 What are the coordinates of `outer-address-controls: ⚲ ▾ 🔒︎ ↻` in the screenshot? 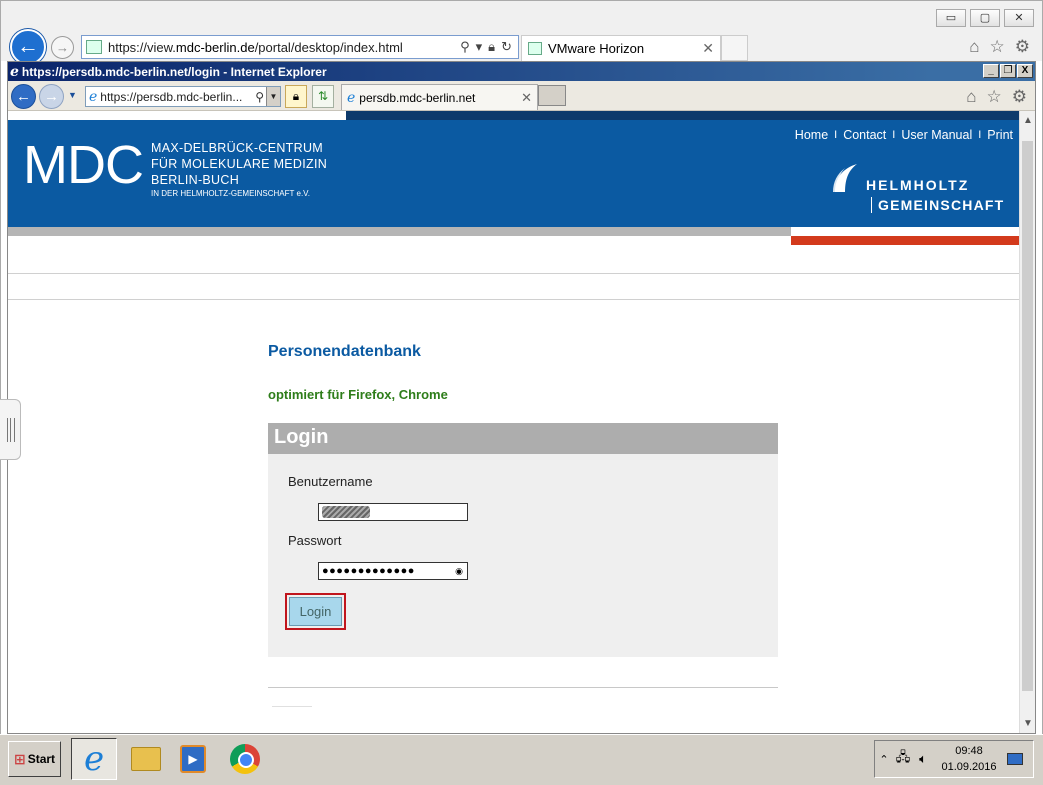 It's located at (486, 47).